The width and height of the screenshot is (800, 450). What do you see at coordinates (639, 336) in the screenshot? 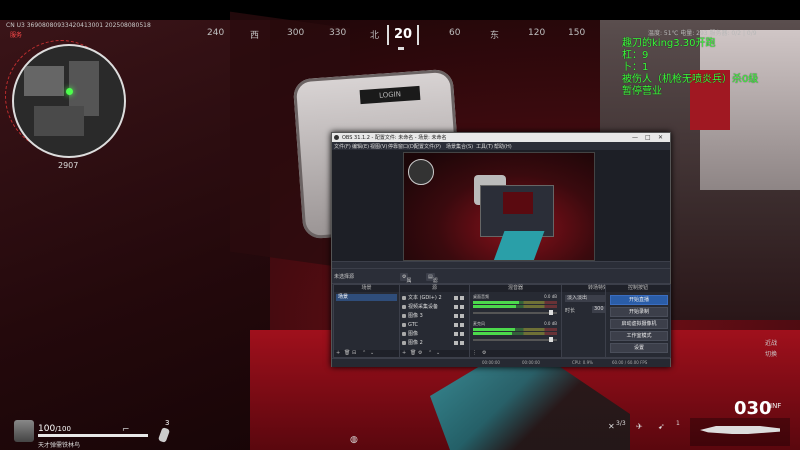
I see `studio-mode-button: 工作室模式` at bounding box center [639, 336].